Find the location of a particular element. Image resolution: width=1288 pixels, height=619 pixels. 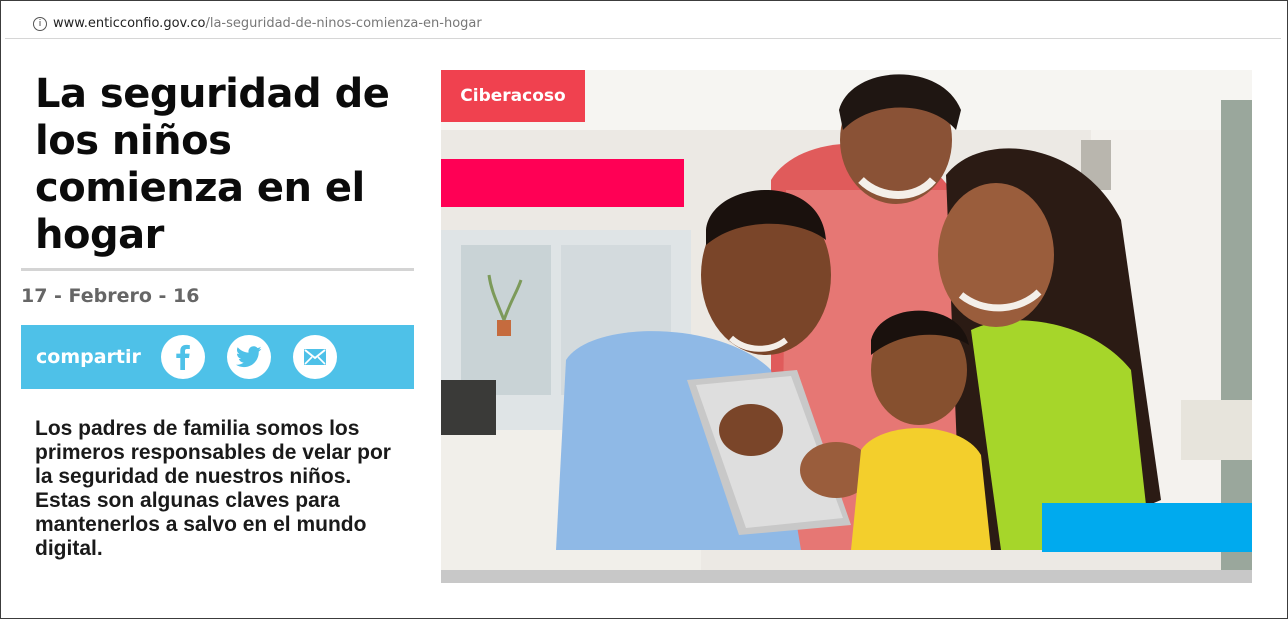

title-divider is located at coordinates (217, 269).